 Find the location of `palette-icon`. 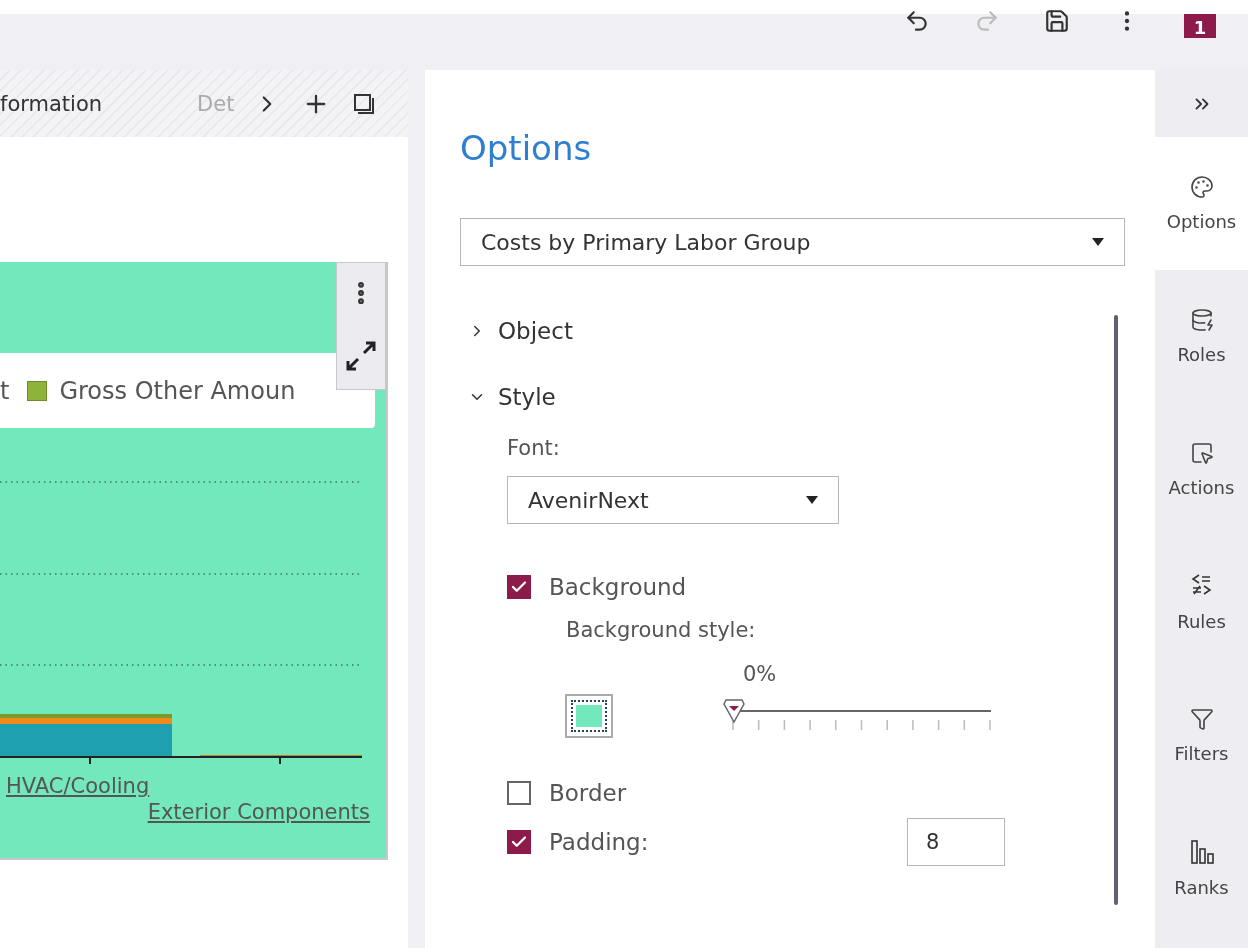

palette-icon is located at coordinates (1201, 187).